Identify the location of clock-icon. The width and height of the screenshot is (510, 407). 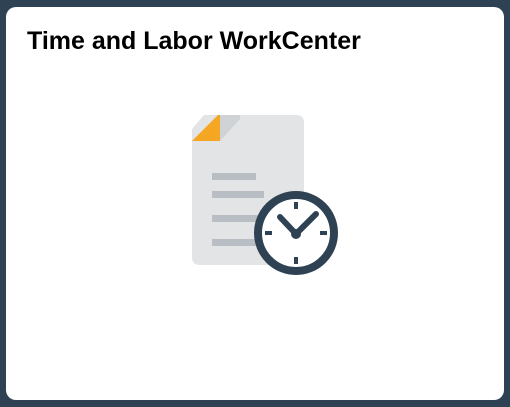
(296, 233).